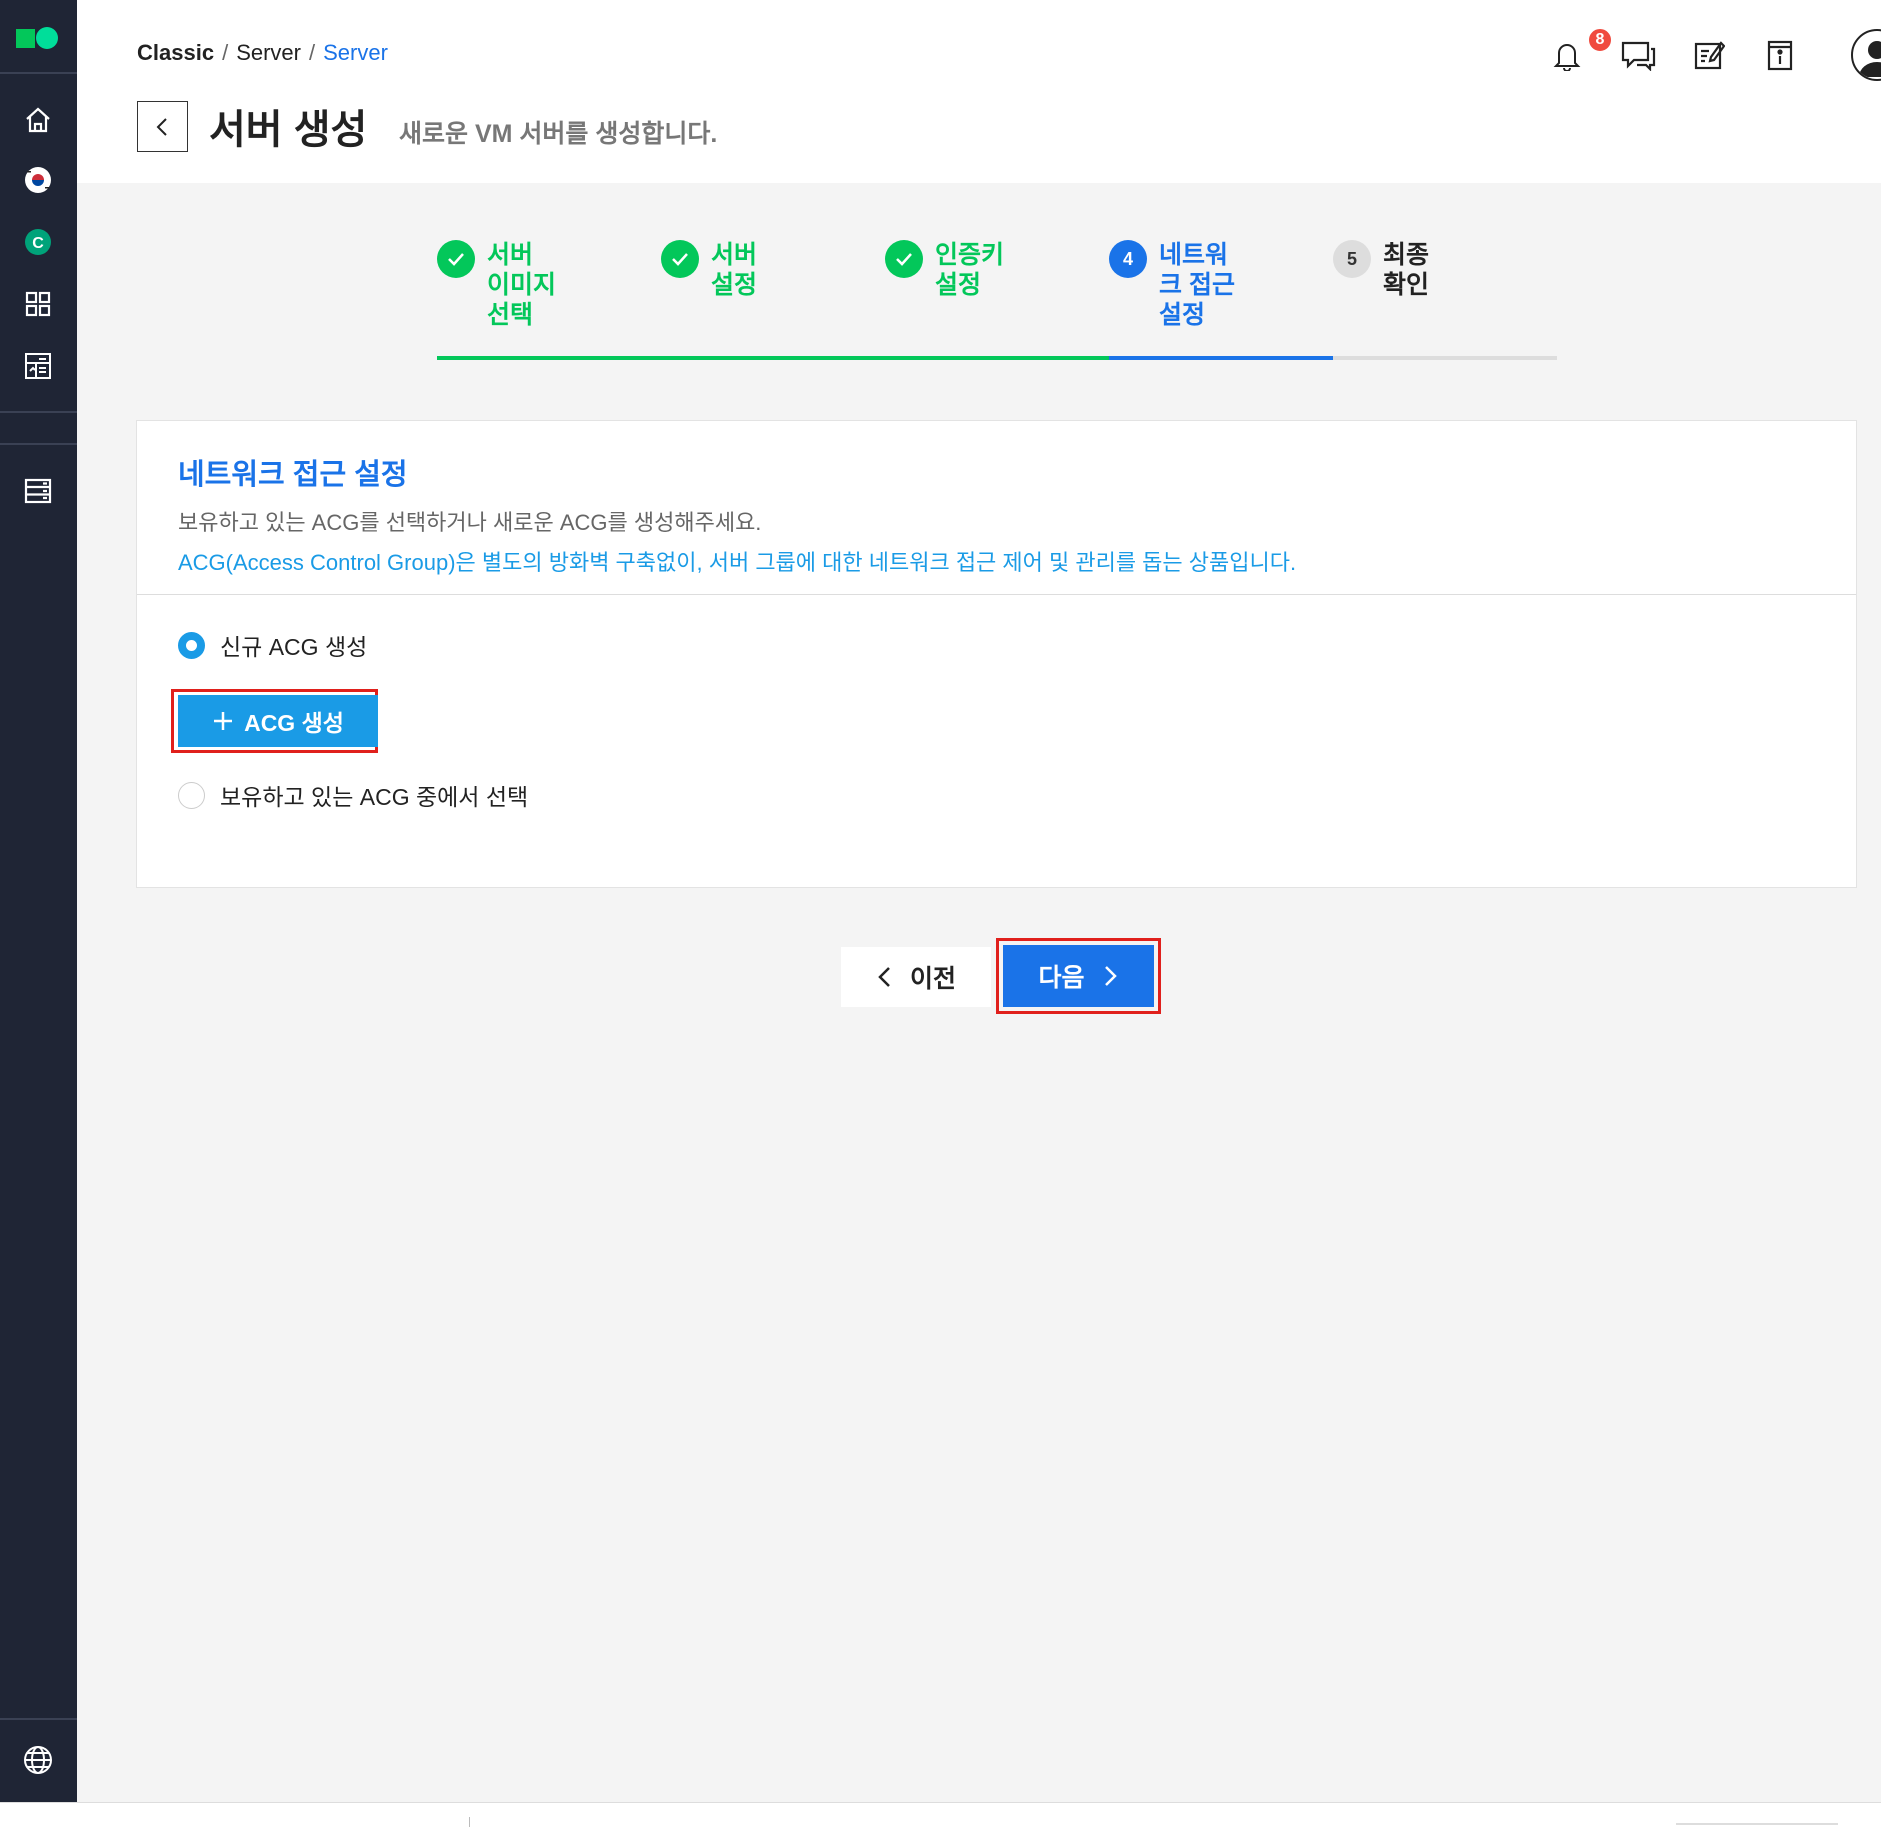 This screenshot has height=1828, width=1881. Describe the element at coordinates (38, 304) in the screenshot. I see `dashboard-grid-icon` at that location.